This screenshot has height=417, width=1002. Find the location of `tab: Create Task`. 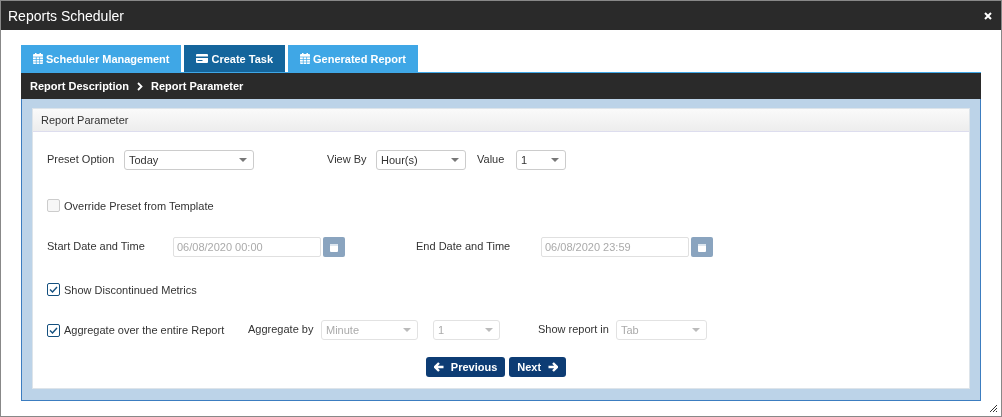

tab: Create Task is located at coordinates (235, 58).